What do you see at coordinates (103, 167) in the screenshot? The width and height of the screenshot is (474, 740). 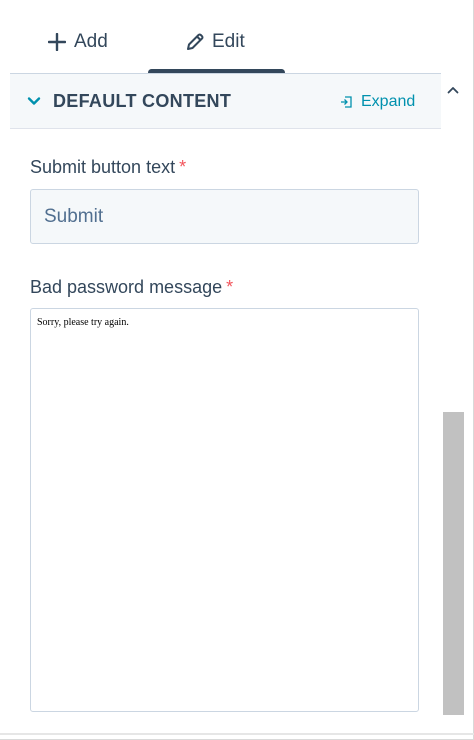 I see `submit-button-text-label-text: Submit button text` at bounding box center [103, 167].